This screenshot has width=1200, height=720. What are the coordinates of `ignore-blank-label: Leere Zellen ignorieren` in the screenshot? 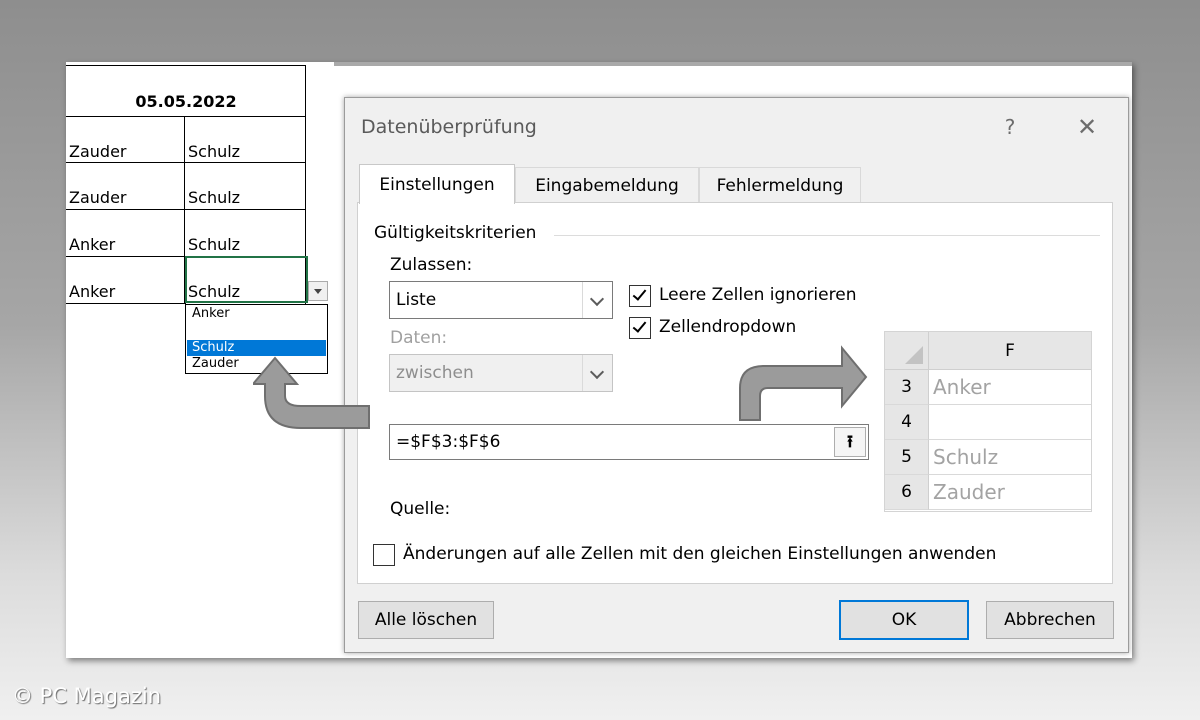 It's located at (757, 295).